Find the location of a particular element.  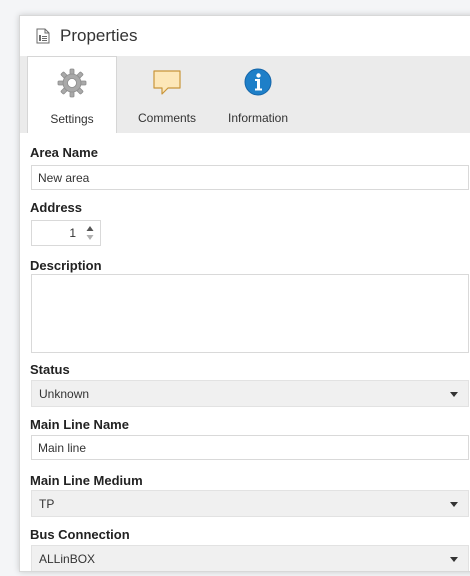

bus-connection-label: Bus Connection is located at coordinates (80, 534).